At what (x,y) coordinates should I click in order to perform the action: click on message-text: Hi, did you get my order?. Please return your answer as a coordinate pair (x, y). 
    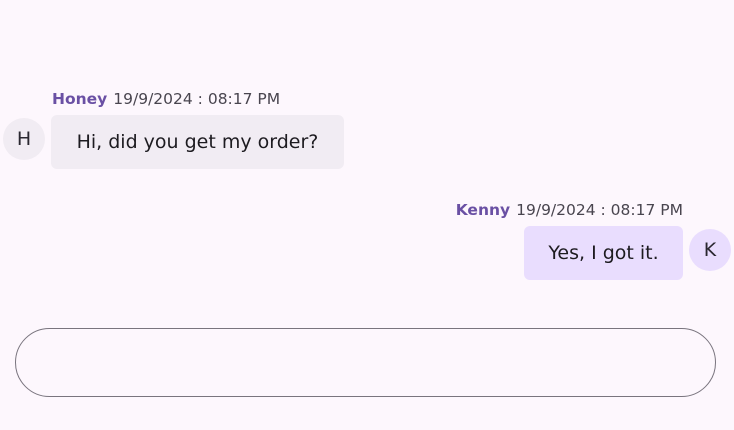
    Looking at the image, I should click on (197, 142).